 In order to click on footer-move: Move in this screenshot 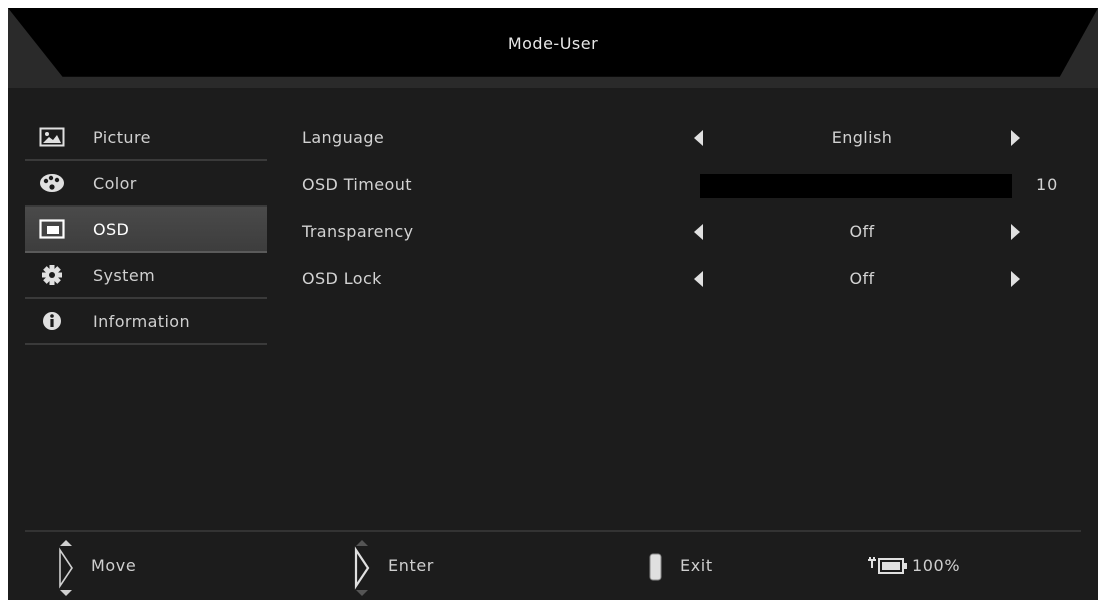, I will do `click(116, 568)`.